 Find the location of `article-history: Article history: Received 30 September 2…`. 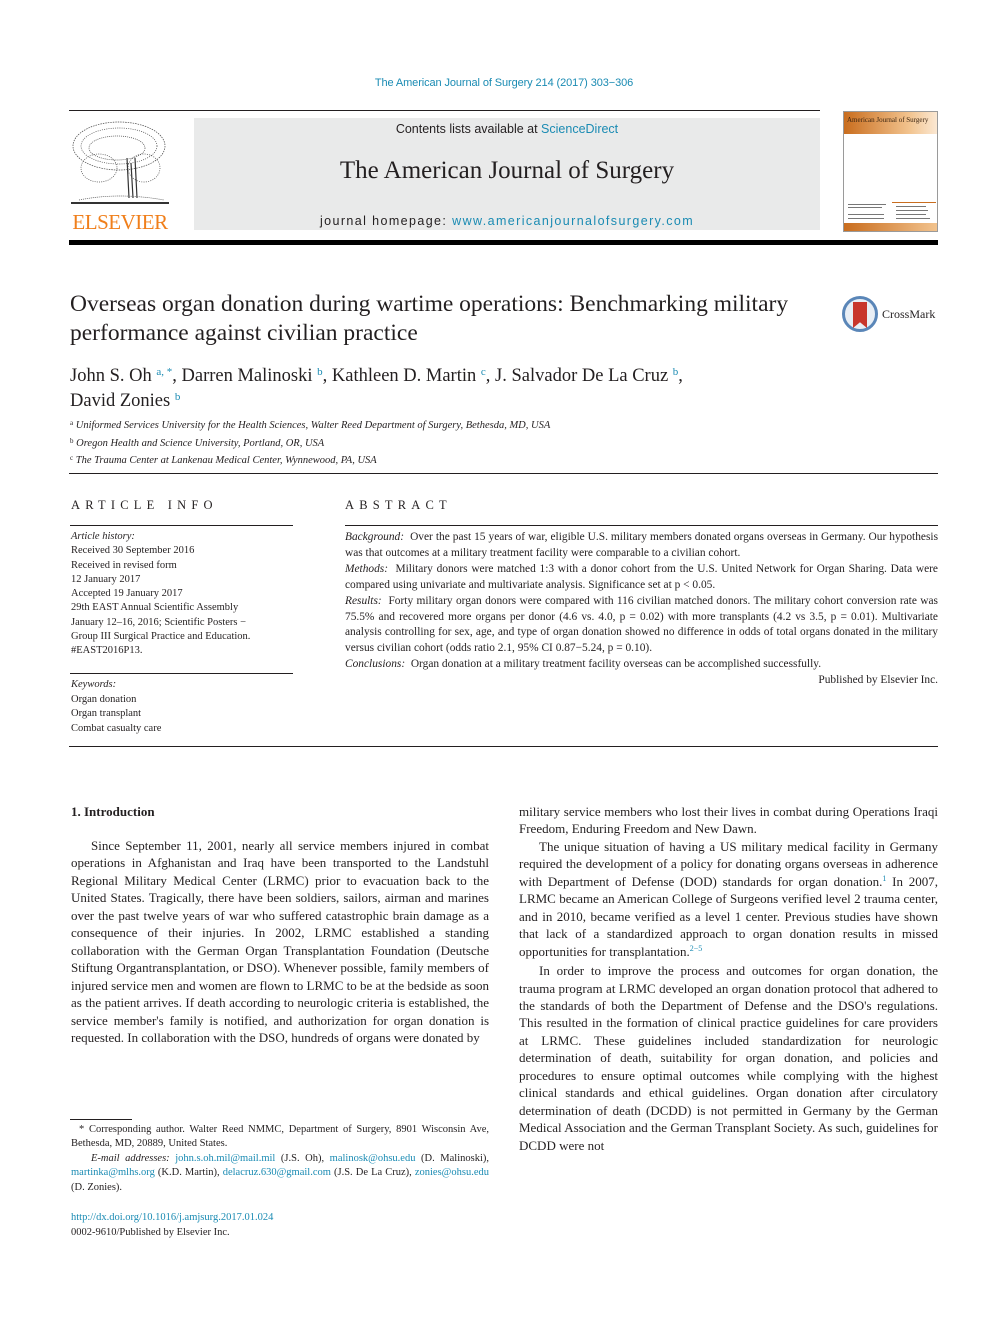

article-history: Article history: Received 30 September 2… is located at coordinates (183, 594).